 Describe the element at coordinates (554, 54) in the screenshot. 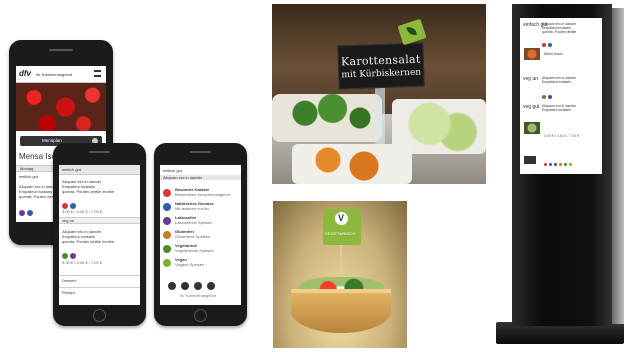

I see `kiosk-item-label: Menü Ursen` at that location.